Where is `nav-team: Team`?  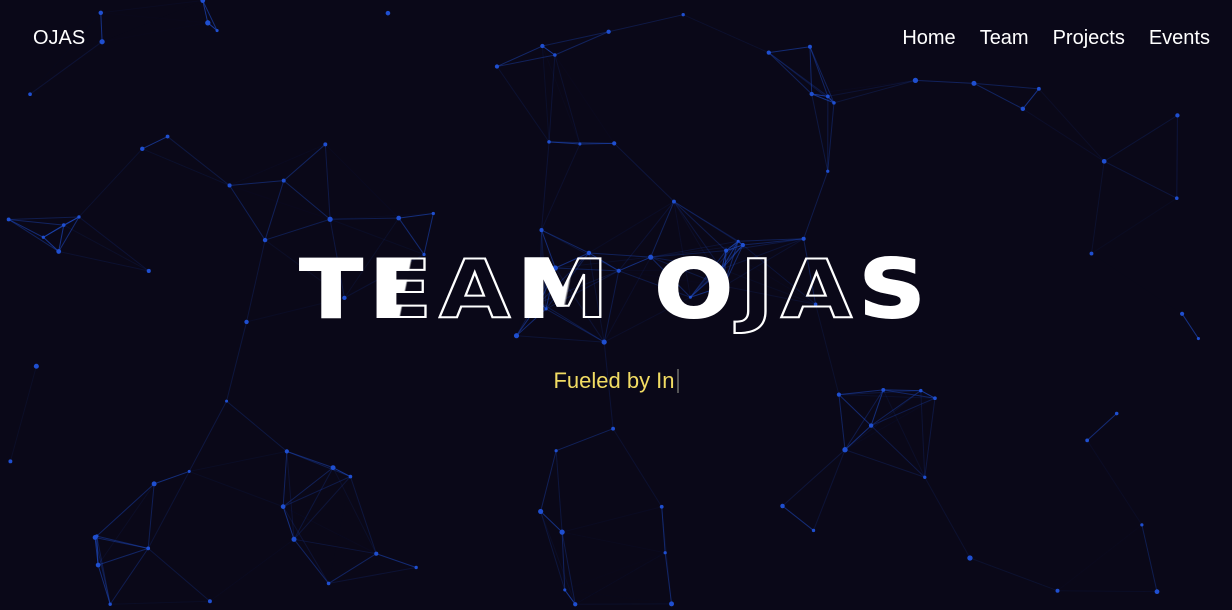 nav-team: Team is located at coordinates (1004, 38).